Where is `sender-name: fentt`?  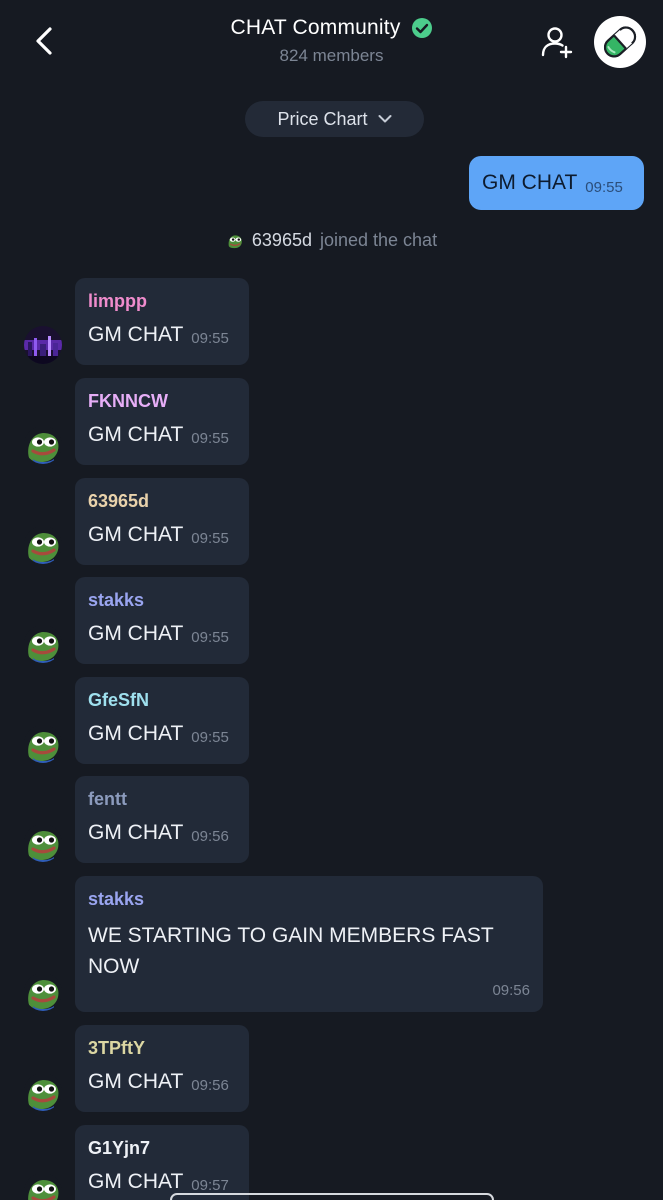
sender-name: fentt is located at coordinates (162, 799).